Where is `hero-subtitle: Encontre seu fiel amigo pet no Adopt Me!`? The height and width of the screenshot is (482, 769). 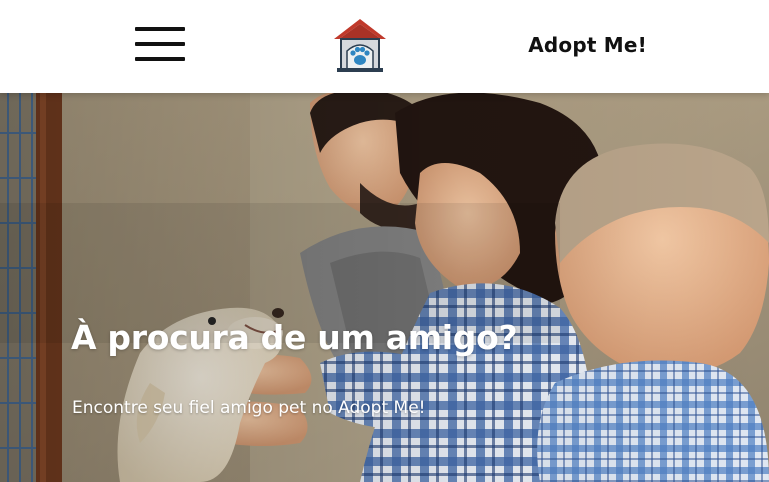 hero-subtitle: Encontre seu fiel amigo pet no Adopt Me! is located at coordinates (249, 408).